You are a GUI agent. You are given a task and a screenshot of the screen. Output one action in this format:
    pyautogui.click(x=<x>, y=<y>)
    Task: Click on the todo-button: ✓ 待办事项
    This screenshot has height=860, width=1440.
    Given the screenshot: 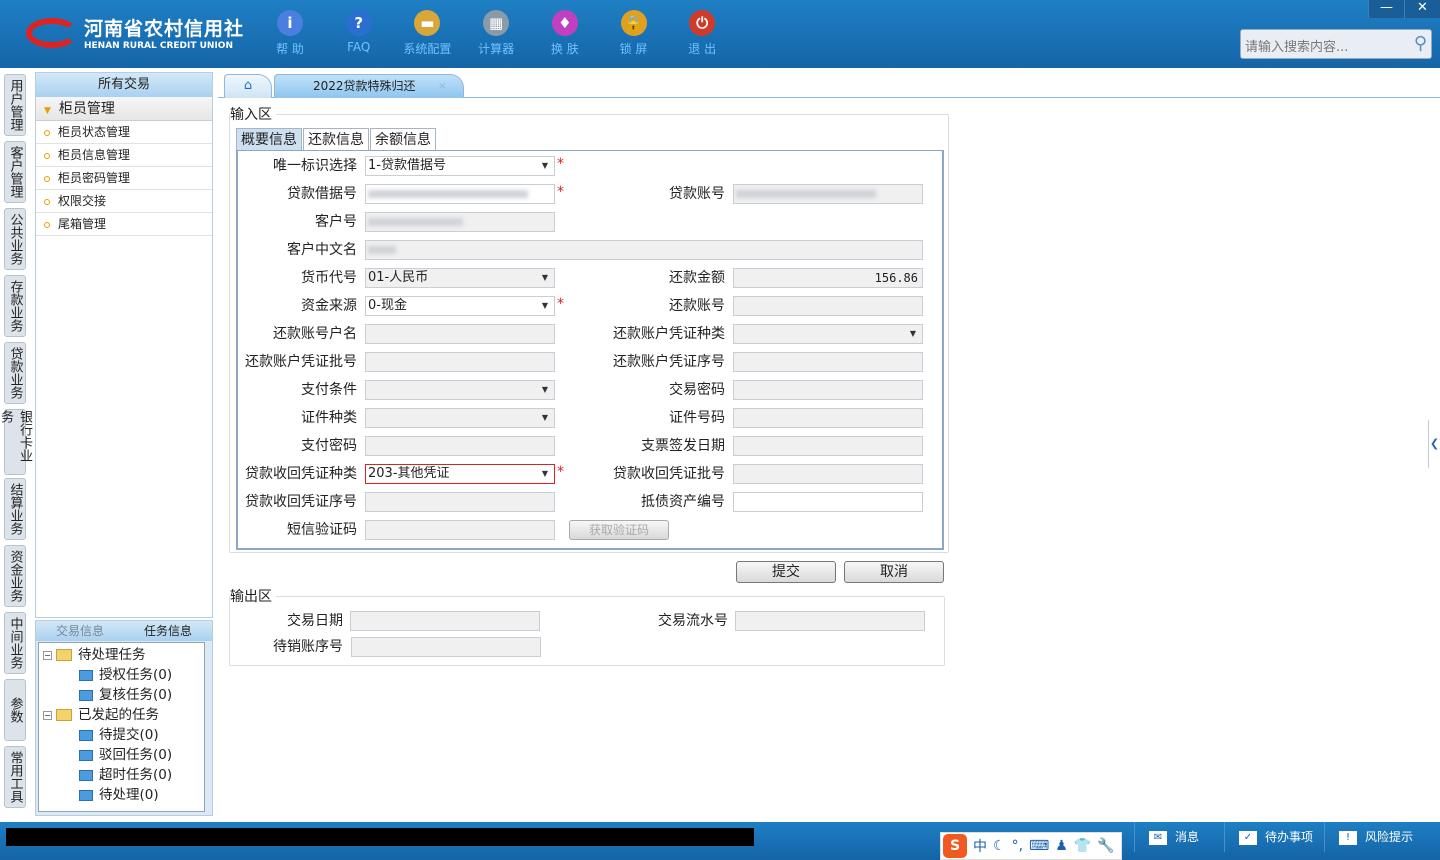 What is the action you would take?
    pyautogui.click(x=1274, y=837)
    